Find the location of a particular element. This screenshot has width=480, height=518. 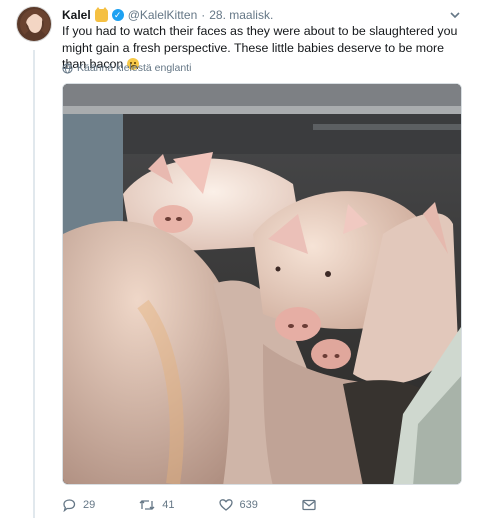

translate-link: Käännä kielestä englanti is located at coordinates (126, 68).